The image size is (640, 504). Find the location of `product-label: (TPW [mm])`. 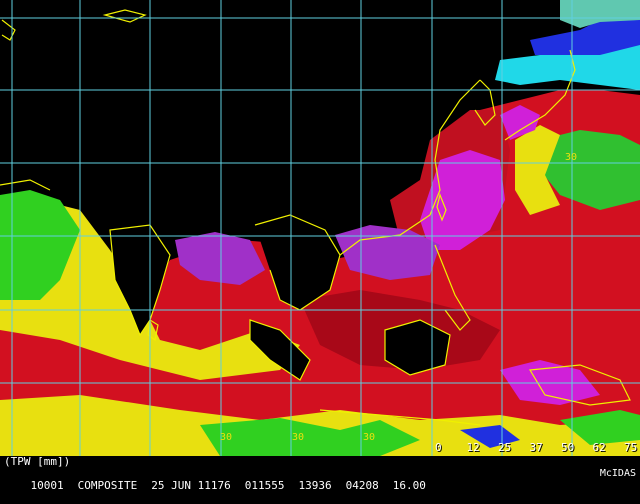

product-label: (TPW [mm]) is located at coordinates (37, 461).